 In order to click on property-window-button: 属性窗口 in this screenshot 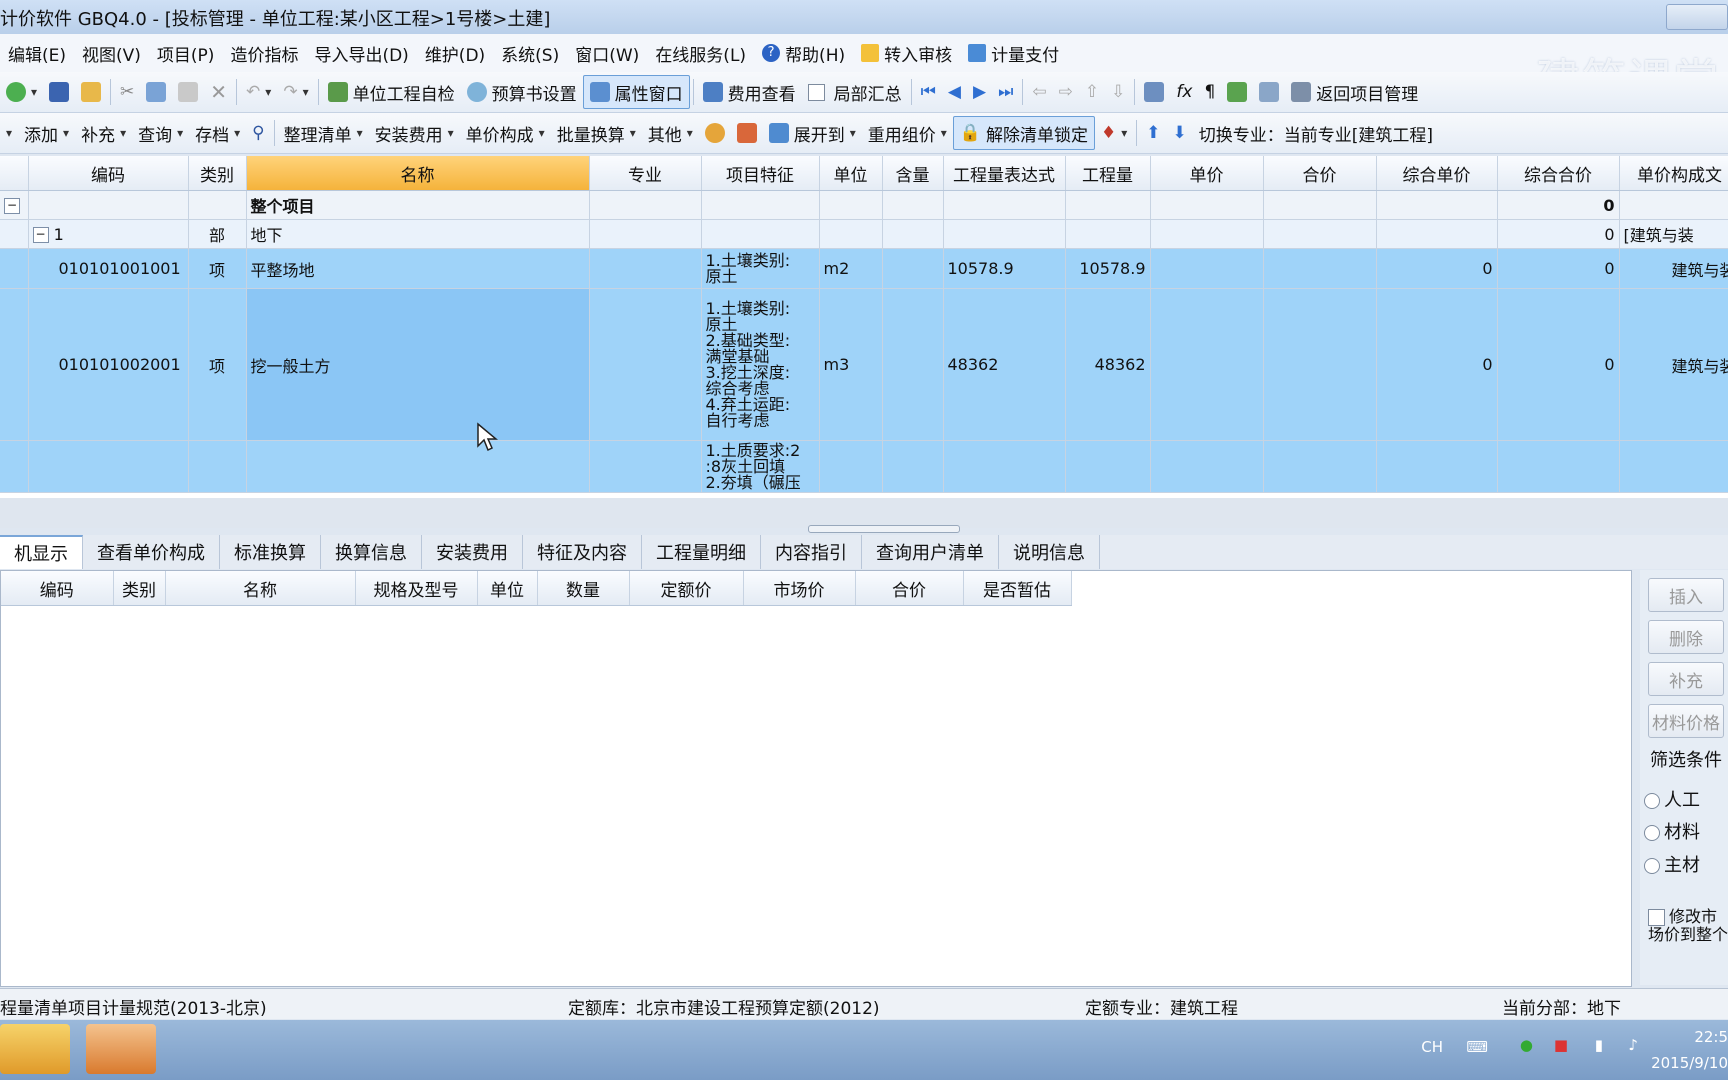, I will do `click(636, 92)`.